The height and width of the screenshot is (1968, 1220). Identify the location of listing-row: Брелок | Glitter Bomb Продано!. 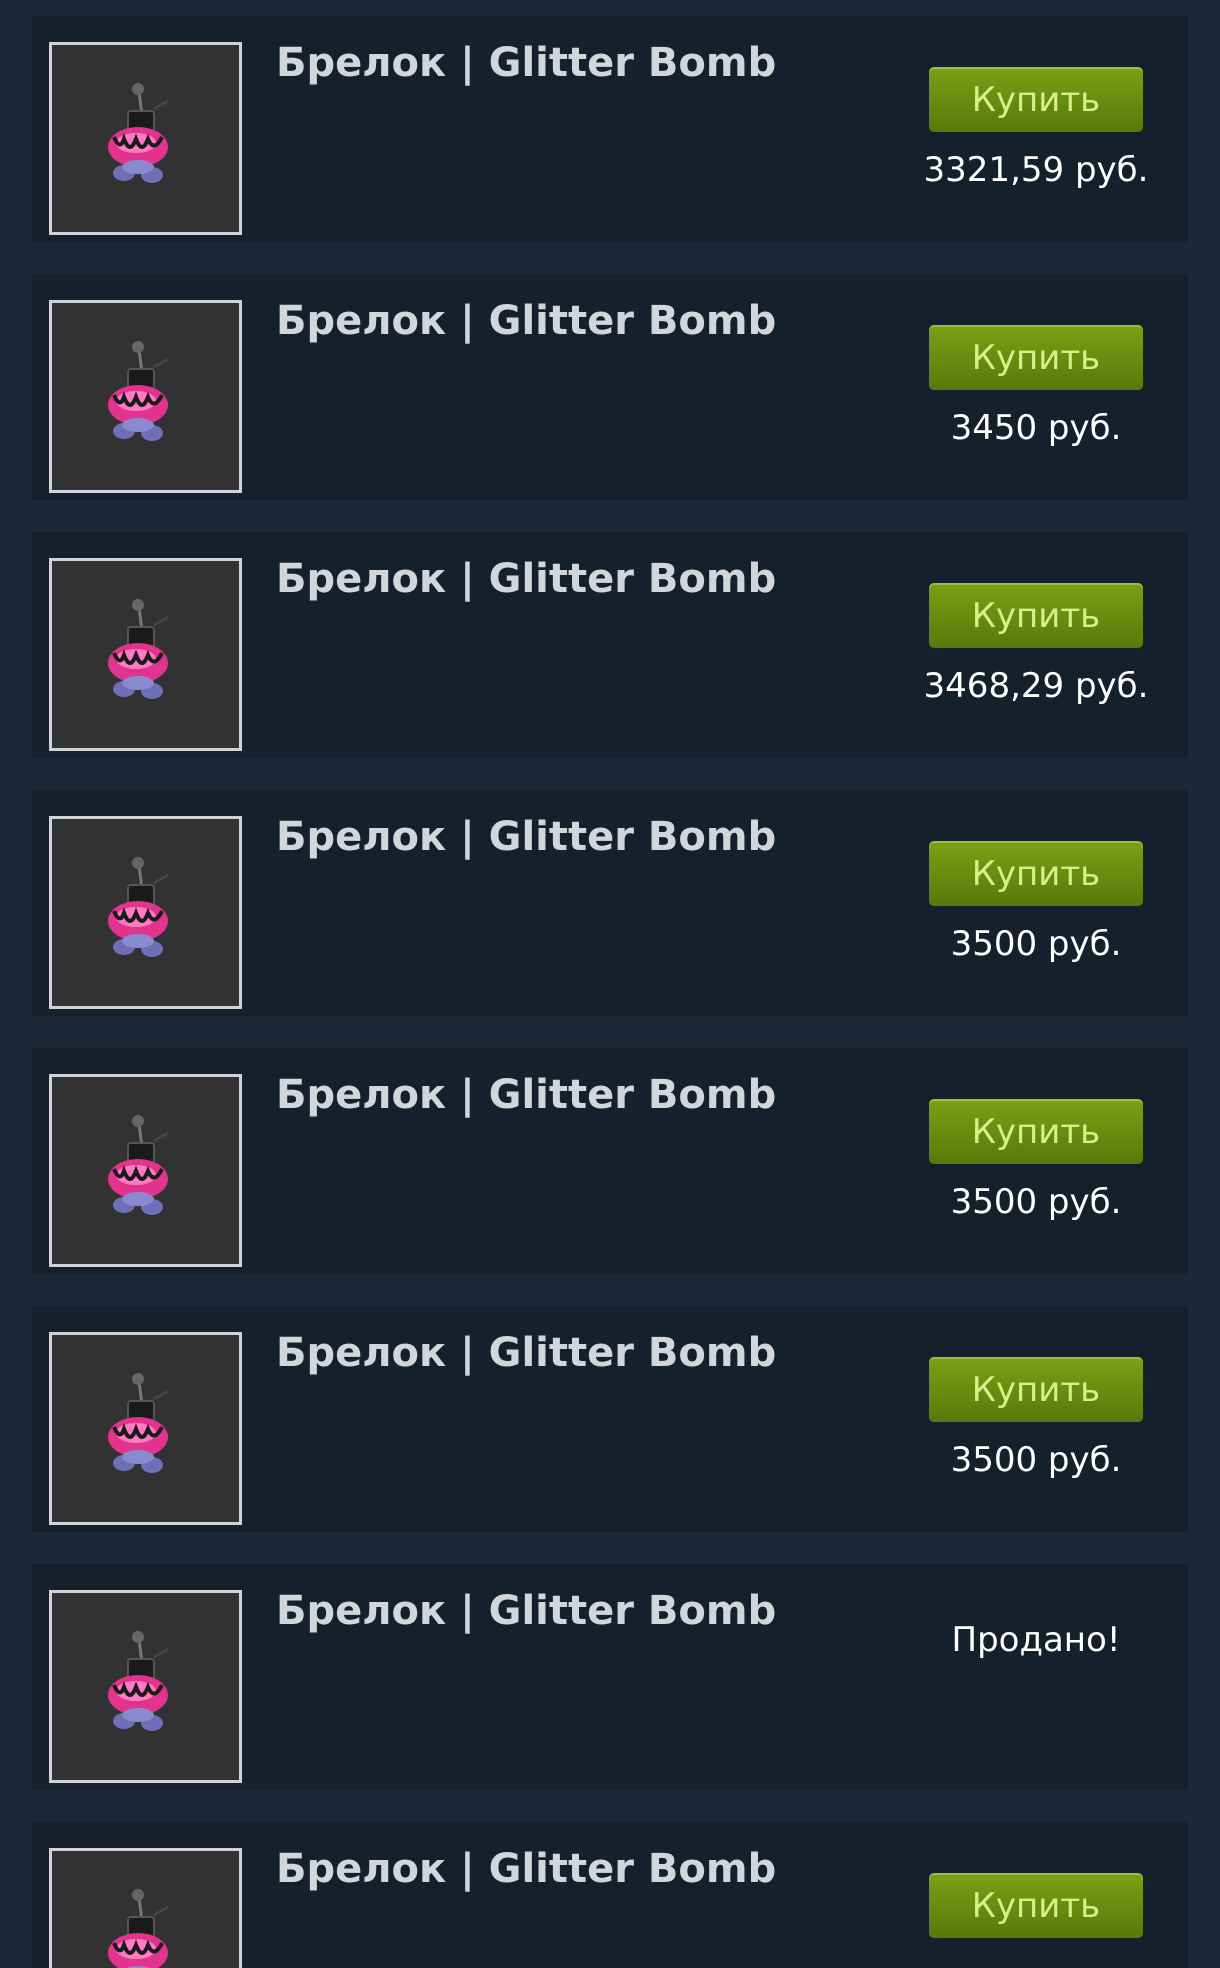
(610, 1677).